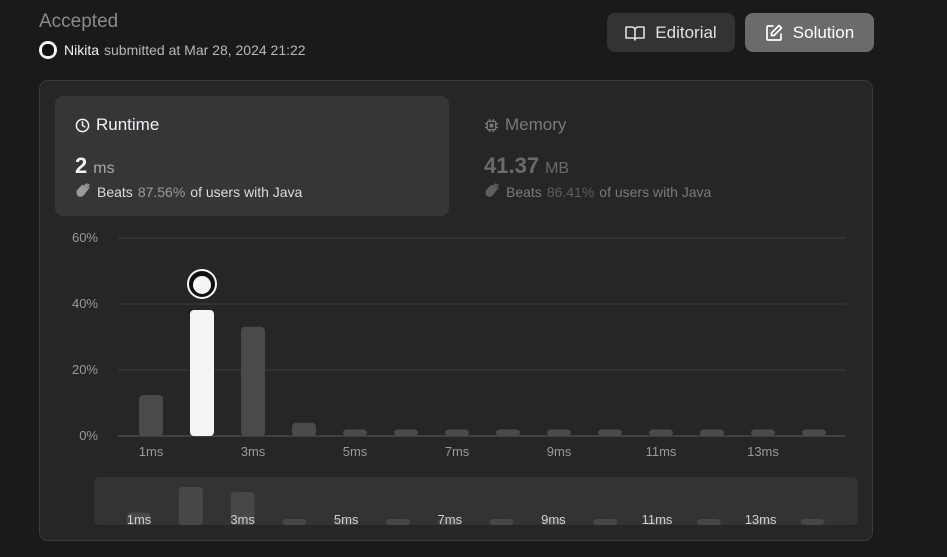 This screenshot has width=947, height=557. I want to click on mini-x-tick-label: 13ms, so click(761, 519).